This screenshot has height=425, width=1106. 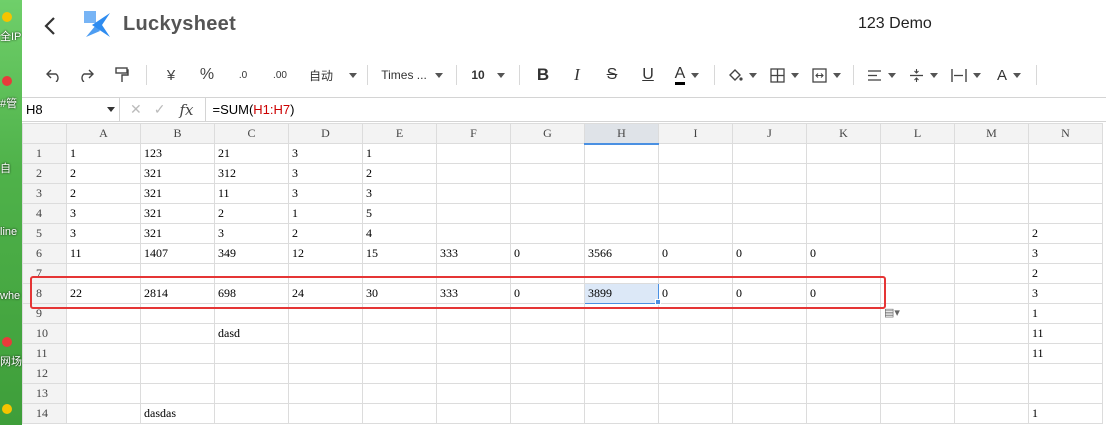 I want to click on row-header-4: 4, so click(x=44, y=213).